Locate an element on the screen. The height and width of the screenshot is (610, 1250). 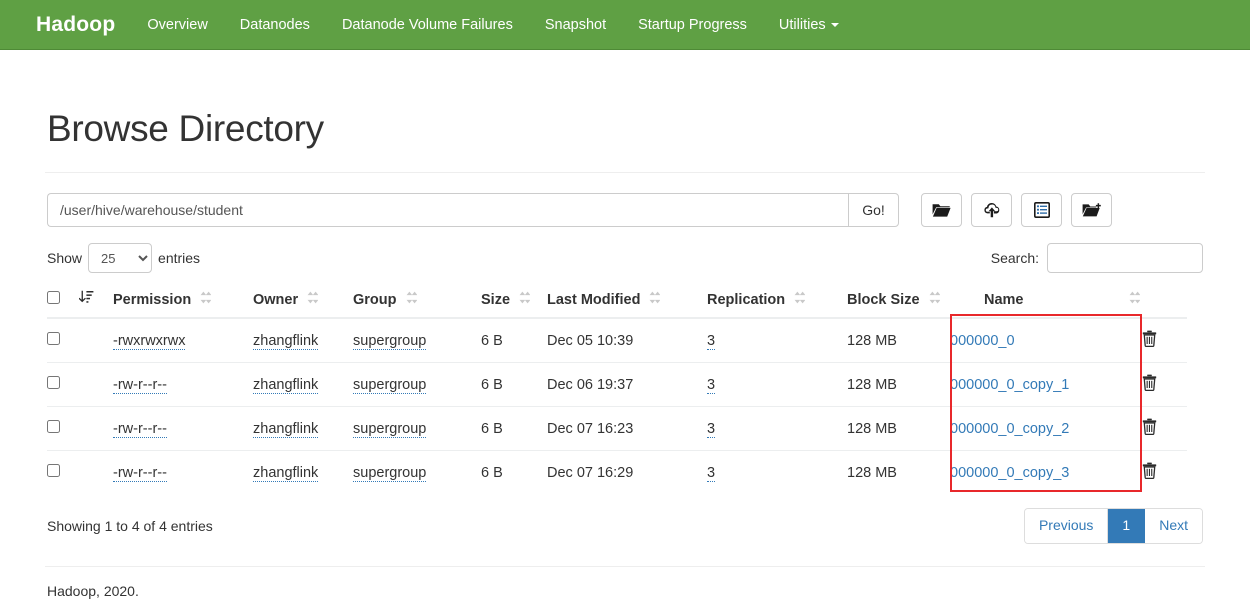
header-actions is located at coordinates (1164, 301).